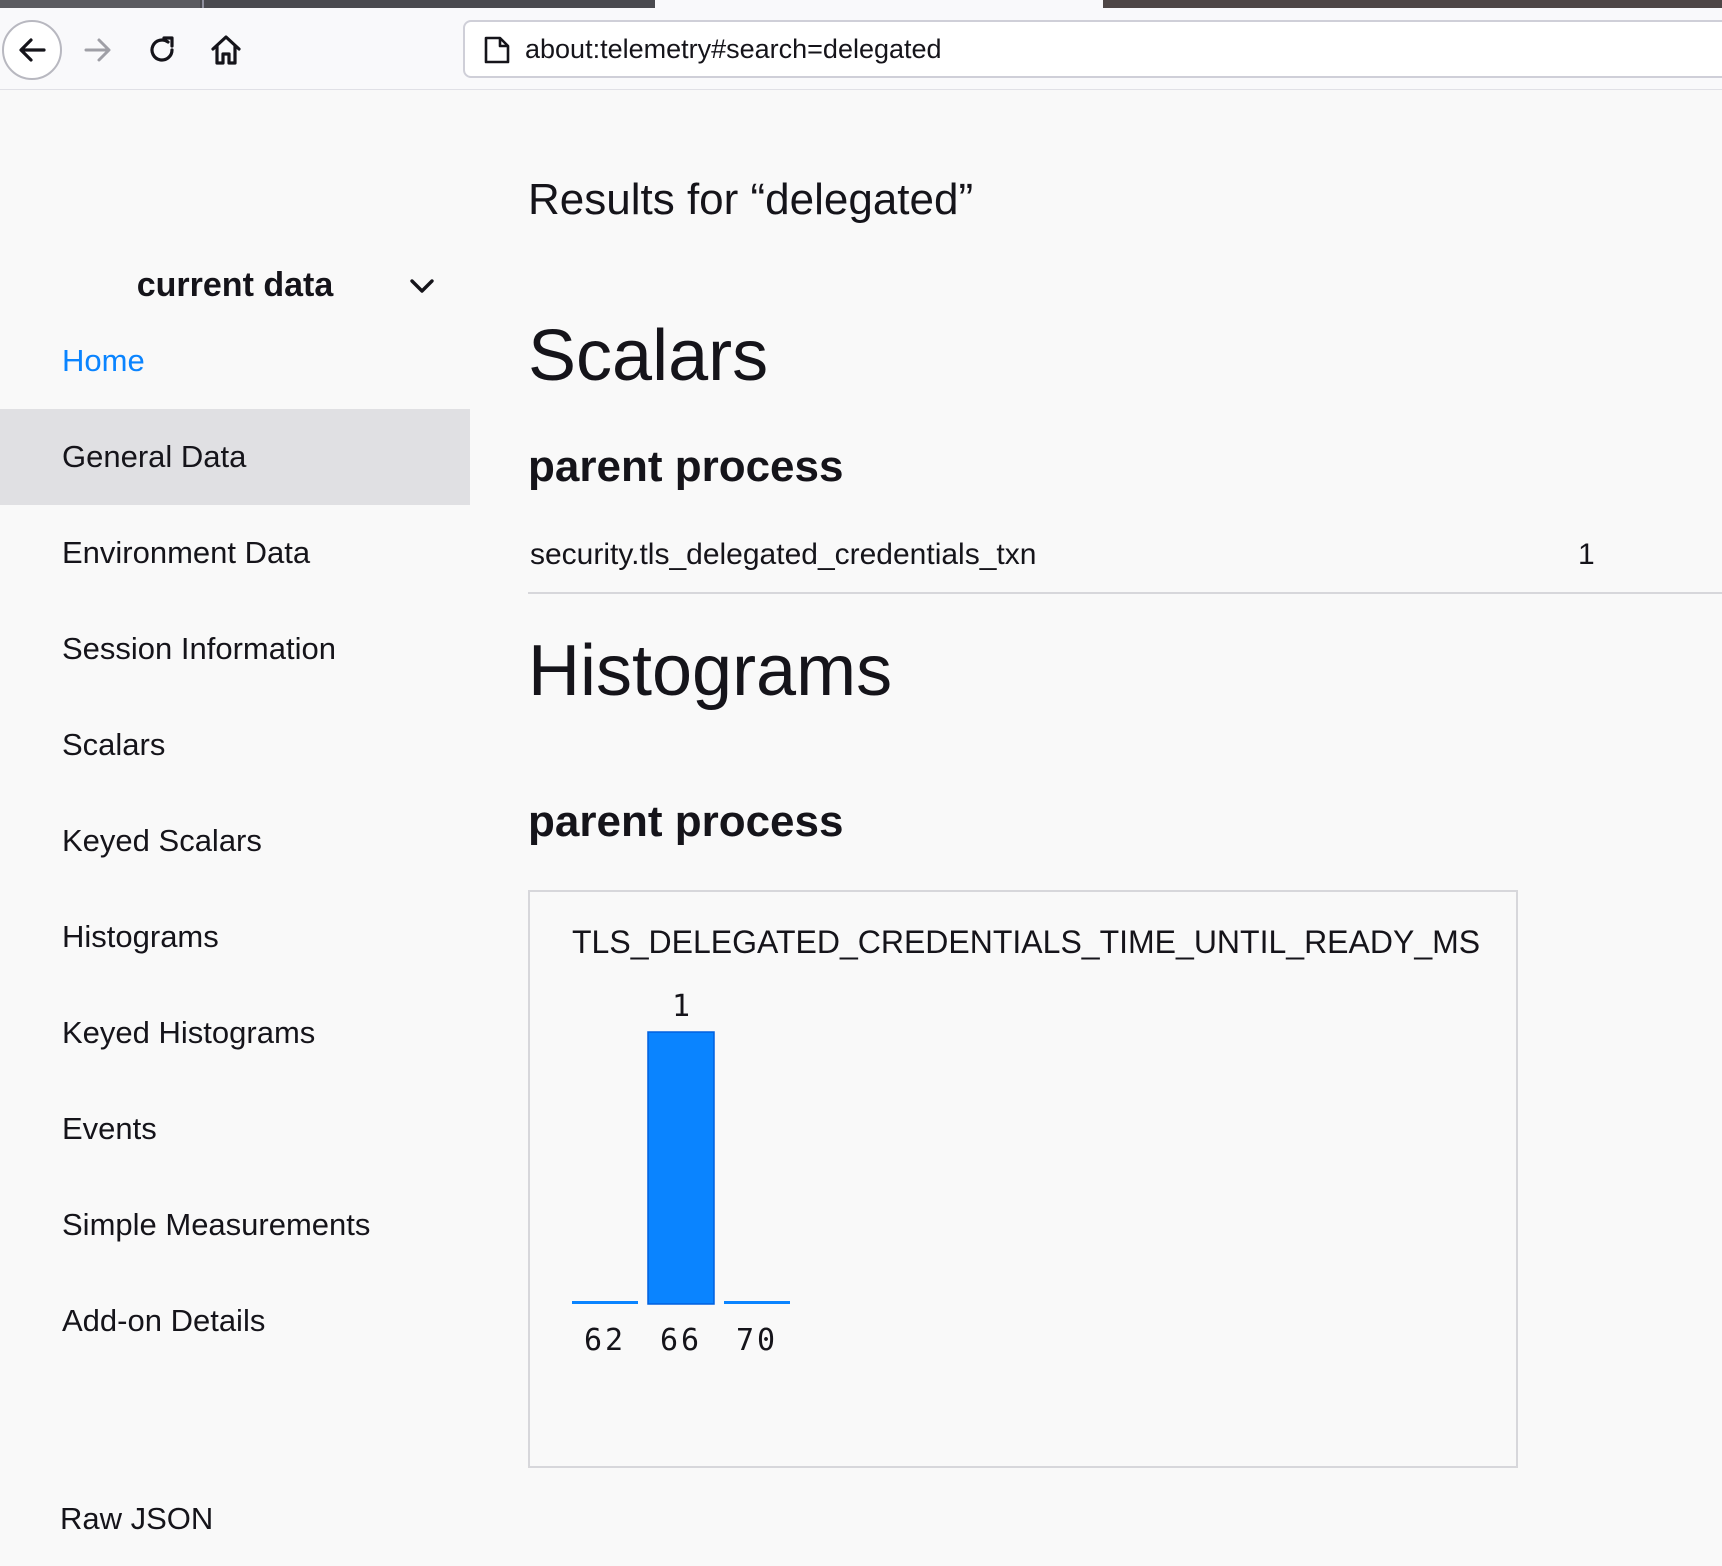  Describe the element at coordinates (235, 841) in the screenshot. I see `sidebar-item-keyed-scalars: Keyed Scalars` at that location.